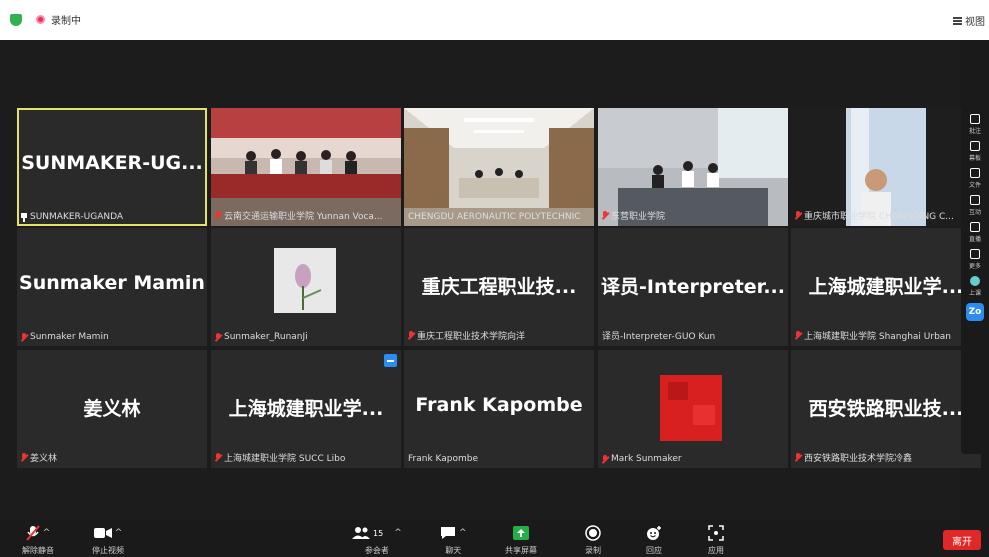 This screenshot has height=557, width=989. I want to click on sidebar-label: 直播, so click(974, 239).